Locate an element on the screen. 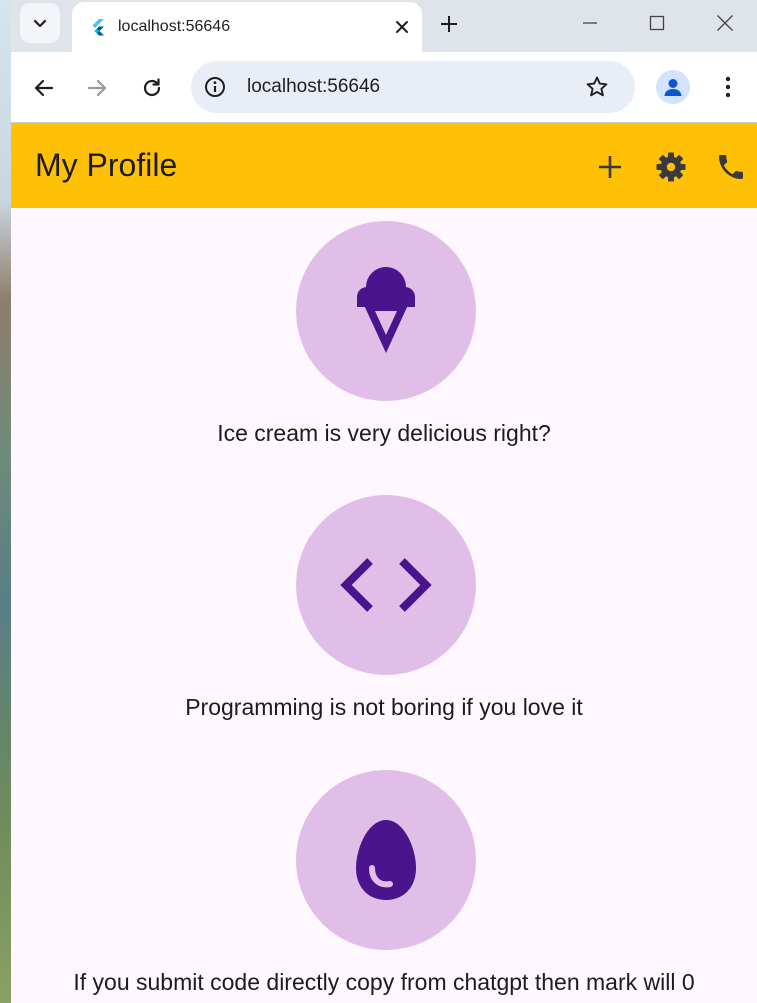  app-bar: My Profile is located at coordinates (384, 165).